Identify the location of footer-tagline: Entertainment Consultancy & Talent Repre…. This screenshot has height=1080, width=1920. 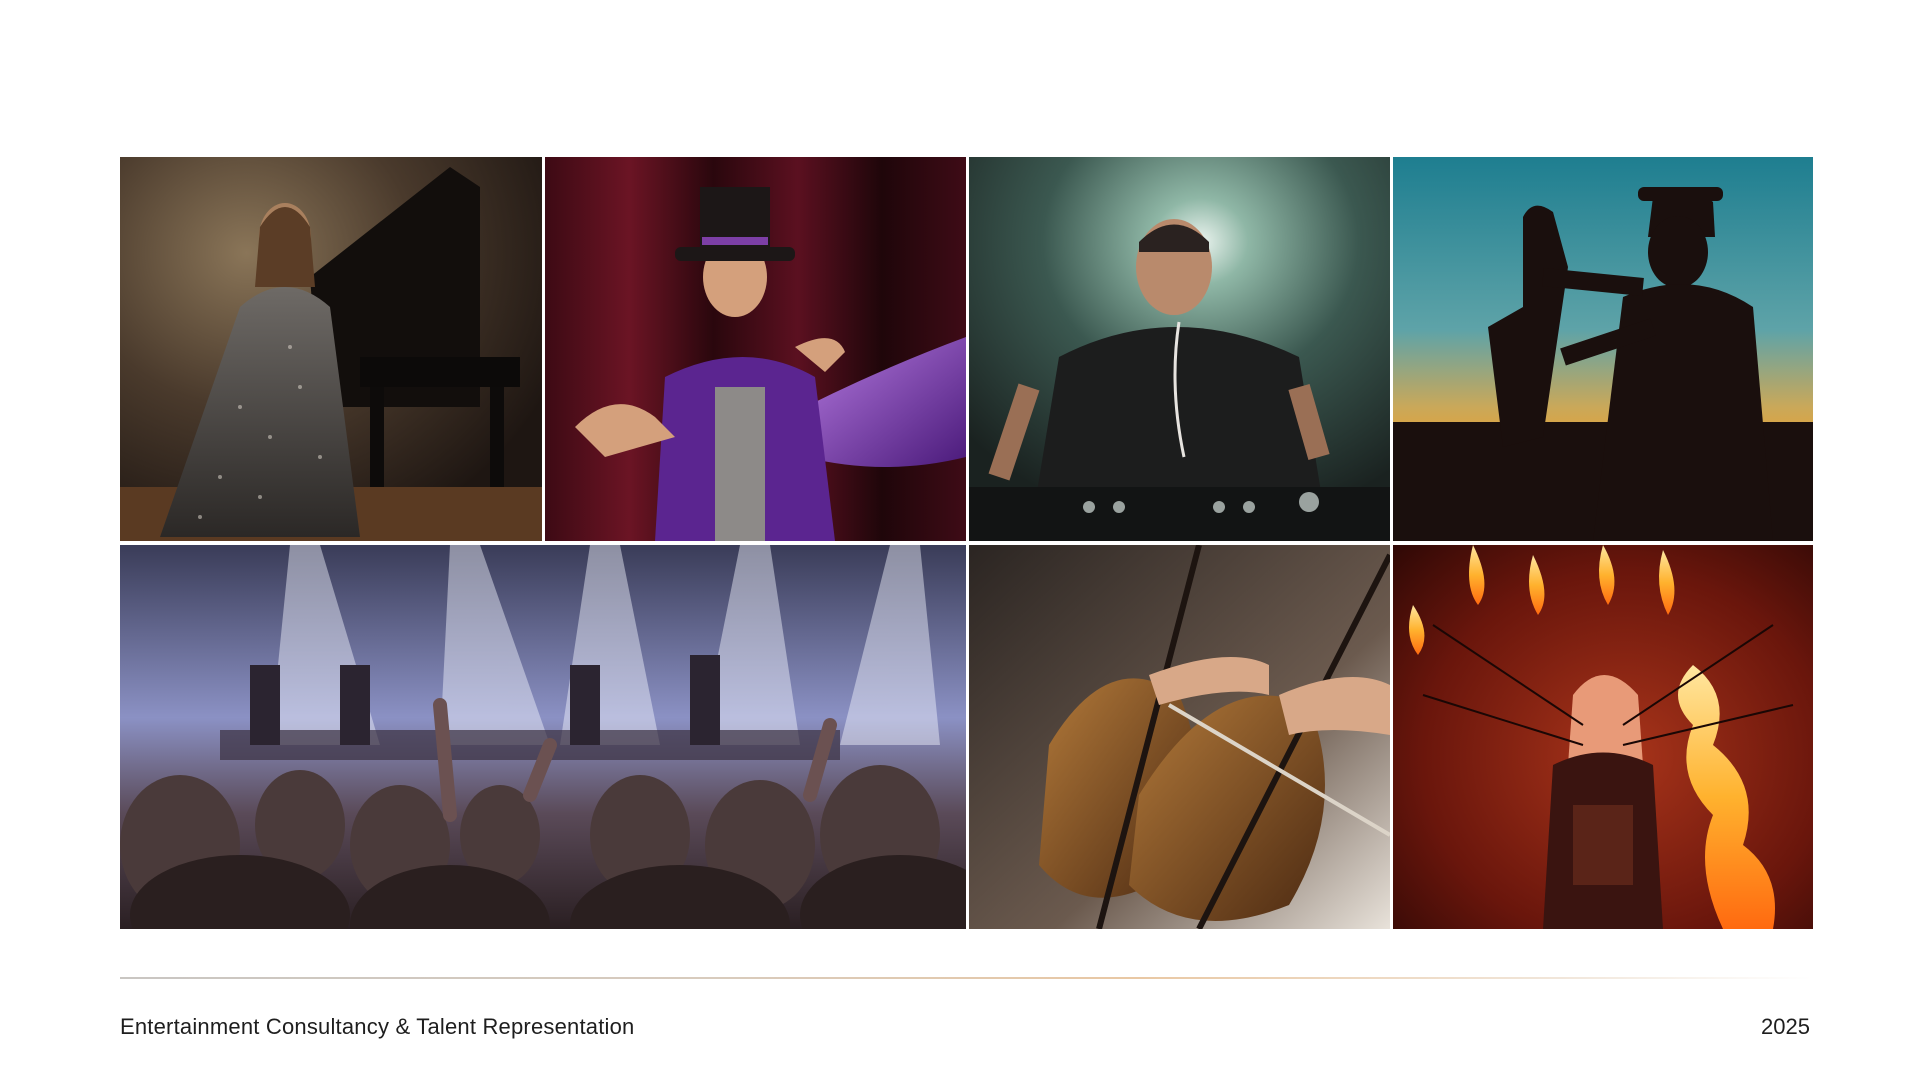
(377, 1026).